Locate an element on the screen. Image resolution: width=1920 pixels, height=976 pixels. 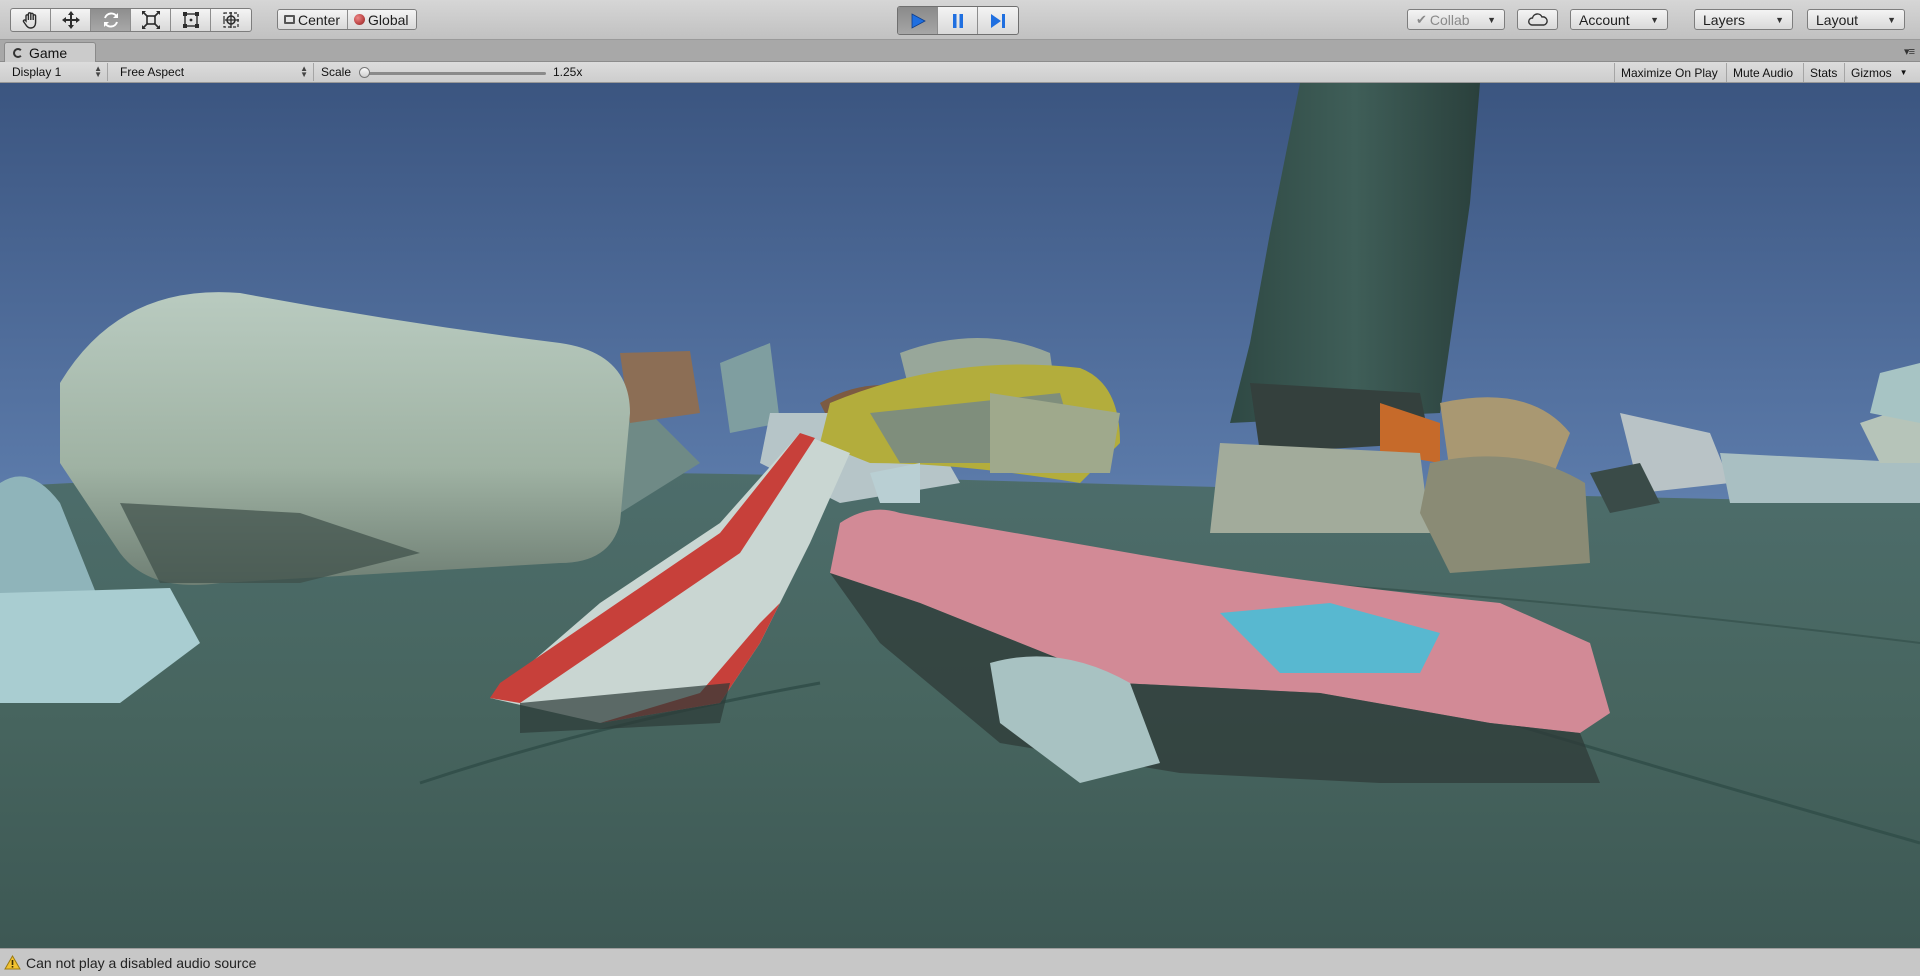
rect-transform-icon is located at coordinates (190, 20).